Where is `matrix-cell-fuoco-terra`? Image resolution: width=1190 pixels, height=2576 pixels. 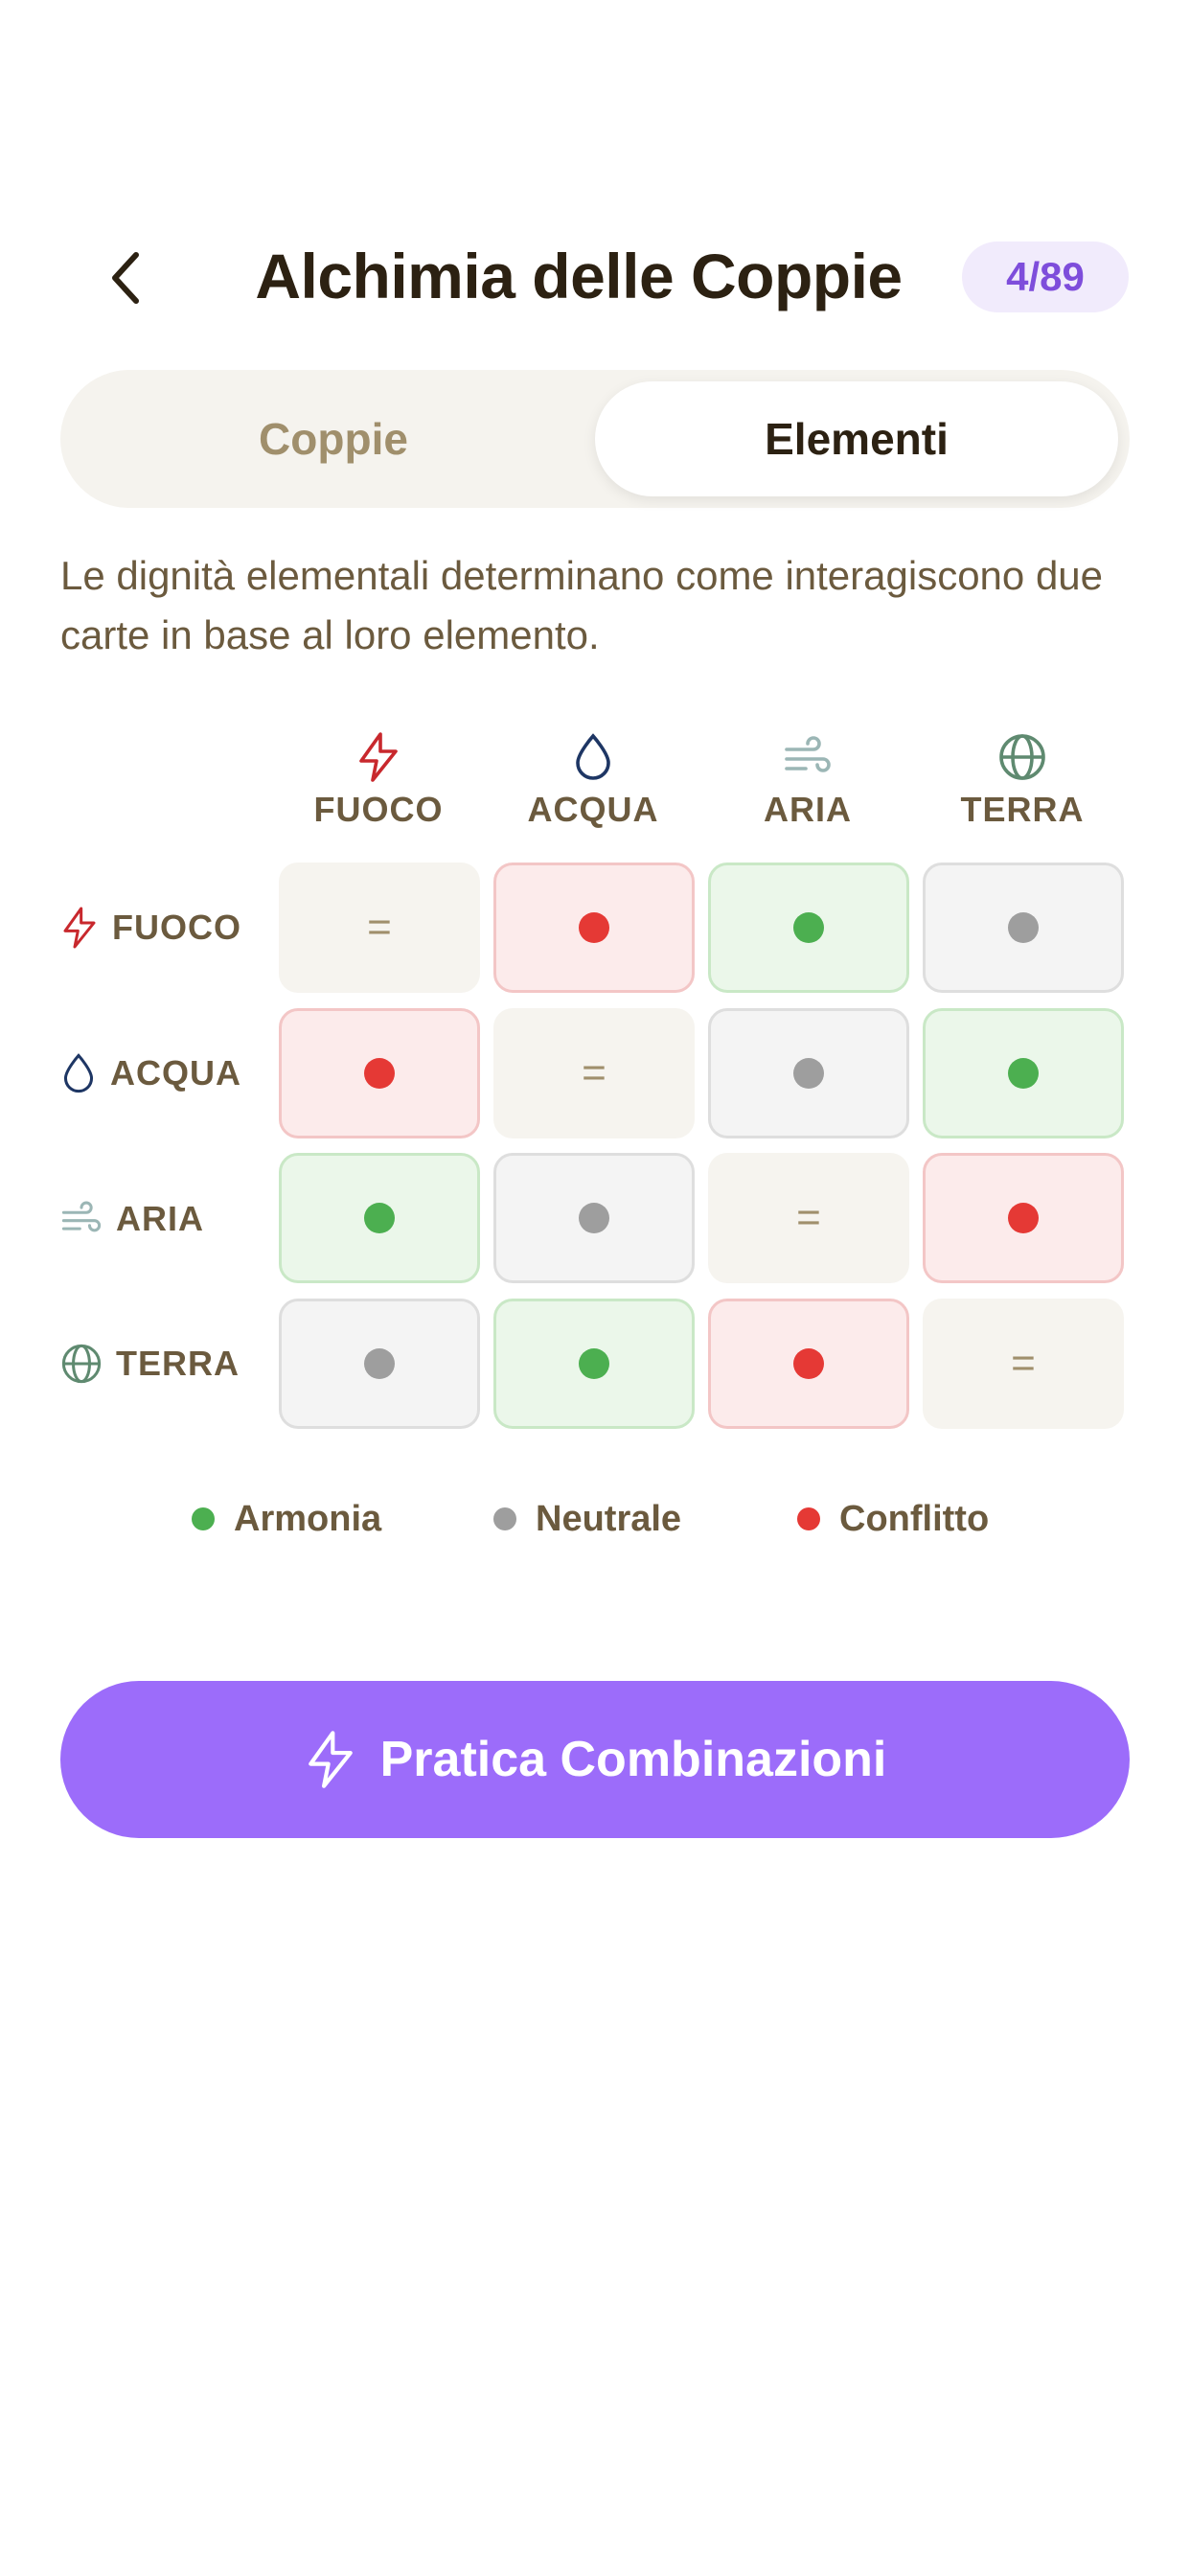
matrix-cell-fuoco-terra is located at coordinates (1023, 927).